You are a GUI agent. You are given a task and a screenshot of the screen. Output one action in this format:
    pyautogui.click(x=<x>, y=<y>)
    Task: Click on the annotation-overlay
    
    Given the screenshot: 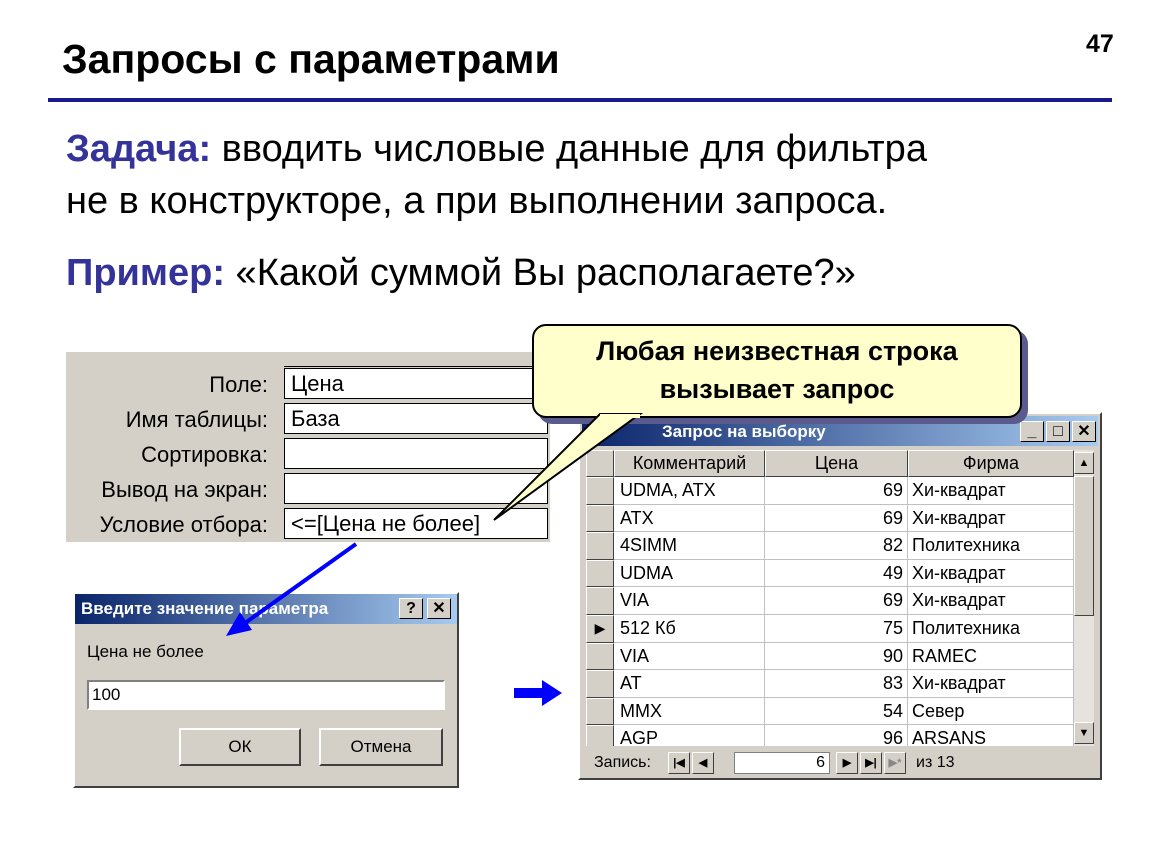 What is the action you would take?
    pyautogui.click(x=435, y=559)
    